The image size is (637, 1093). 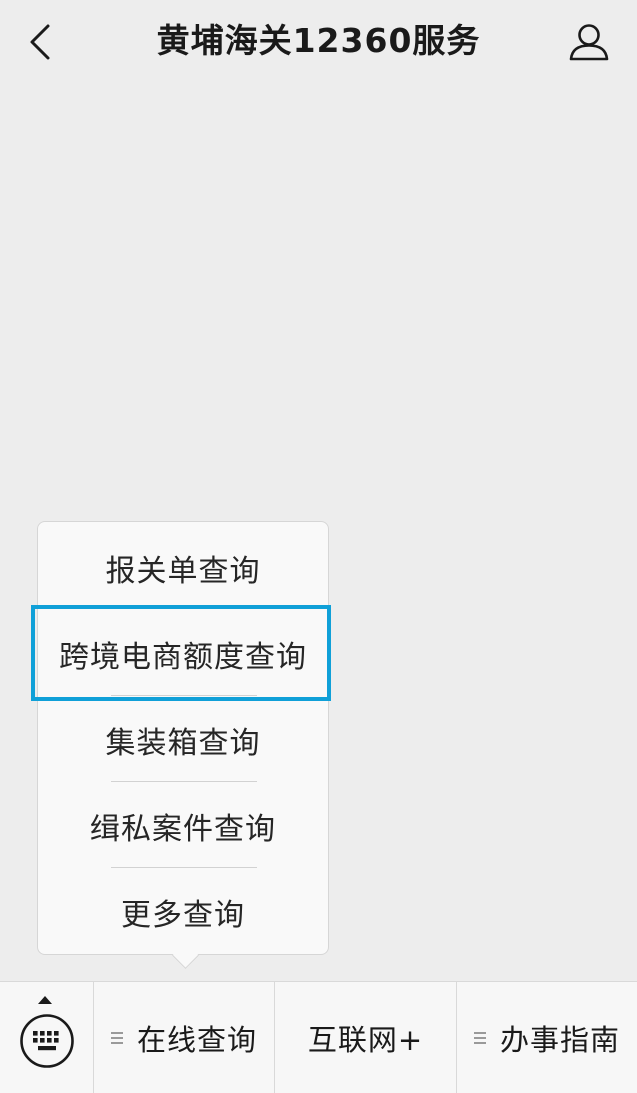 I want to click on chevron-left-icon, so click(x=40, y=42).